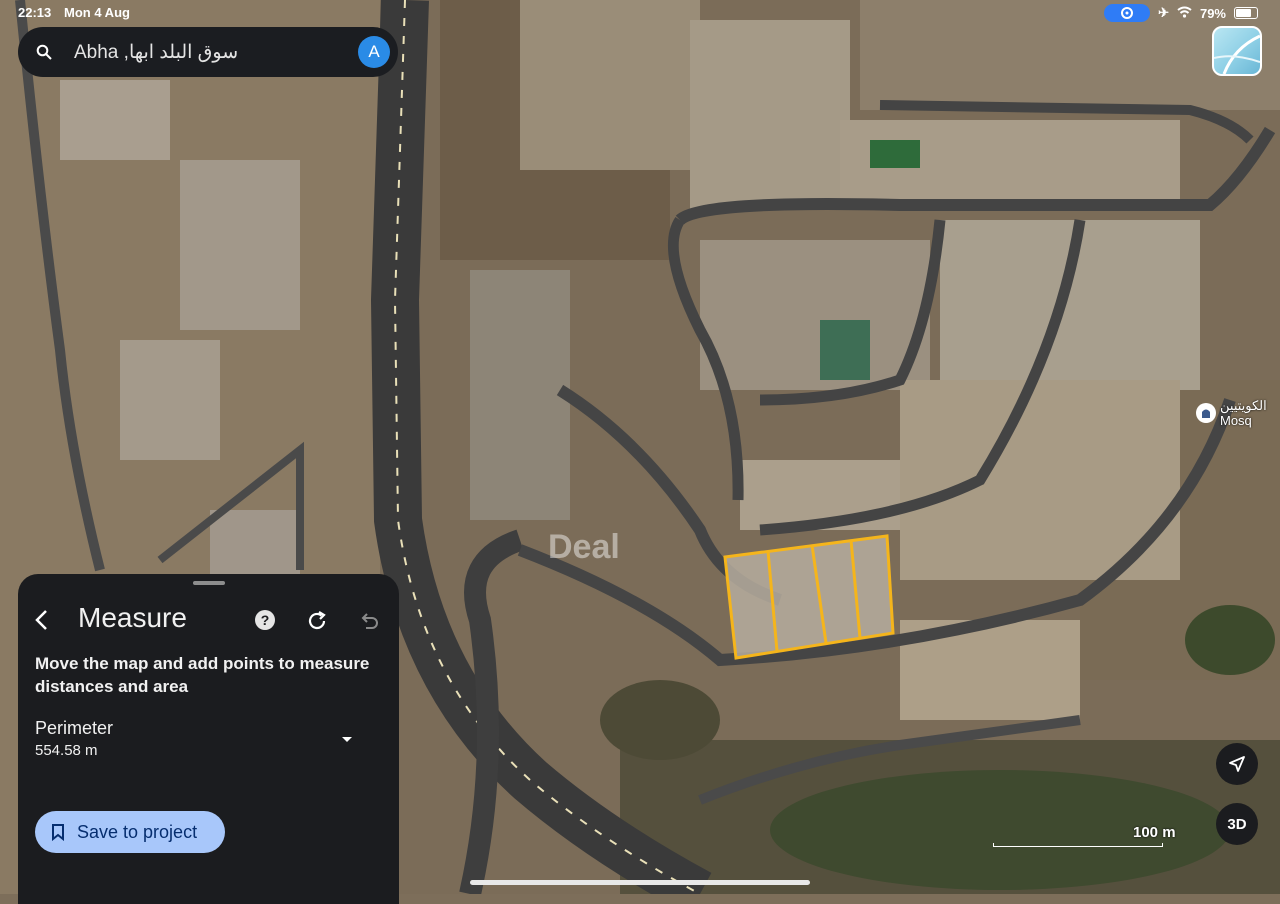  Describe the element at coordinates (1078, 845) in the screenshot. I see `scale-bar` at that location.